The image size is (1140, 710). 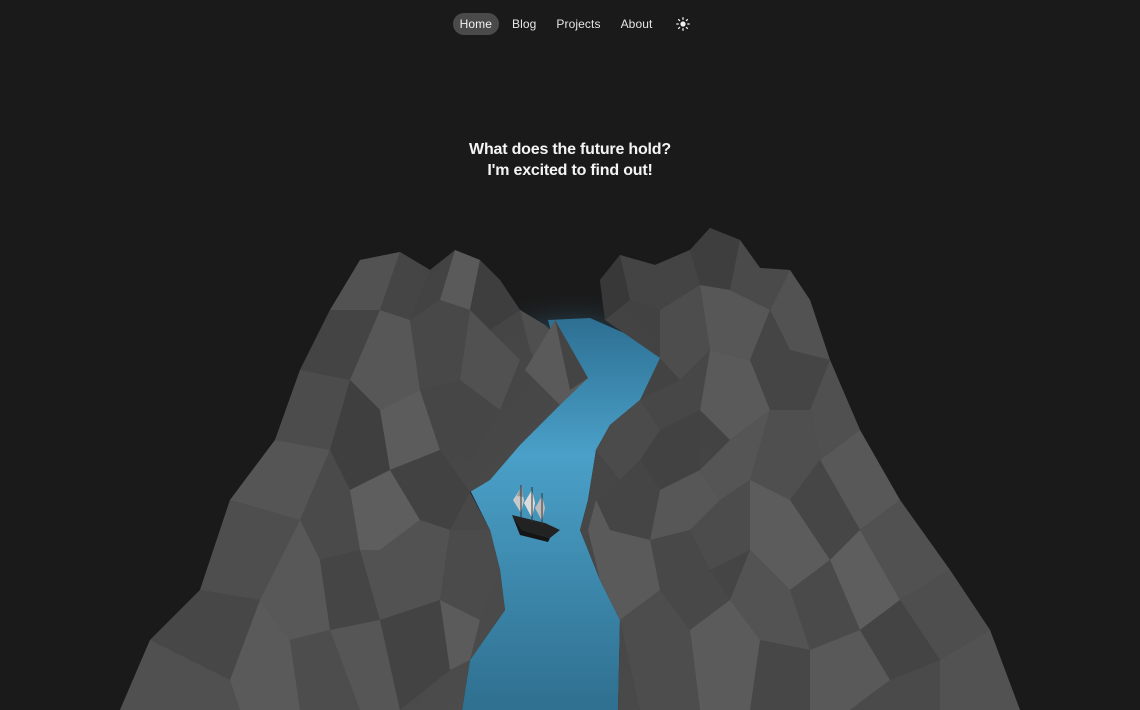 What do you see at coordinates (570, 170) in the screenshot?
I see `hero-headline-line-2: I'm excited to find out!` at bounding box center [570, 170].